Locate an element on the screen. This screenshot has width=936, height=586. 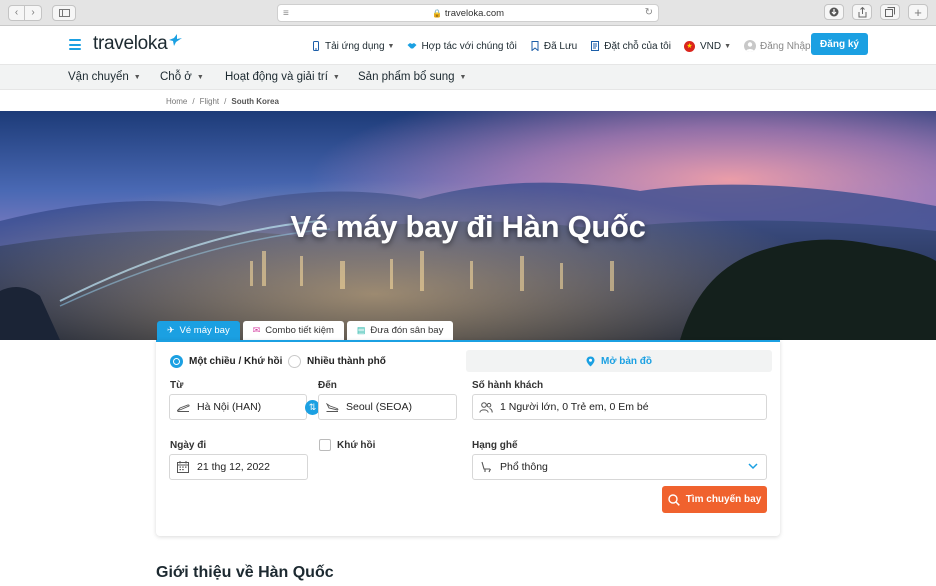
intro-heading: Giới thiệu về Hàn Quốc is located at coordinates (245, 572).